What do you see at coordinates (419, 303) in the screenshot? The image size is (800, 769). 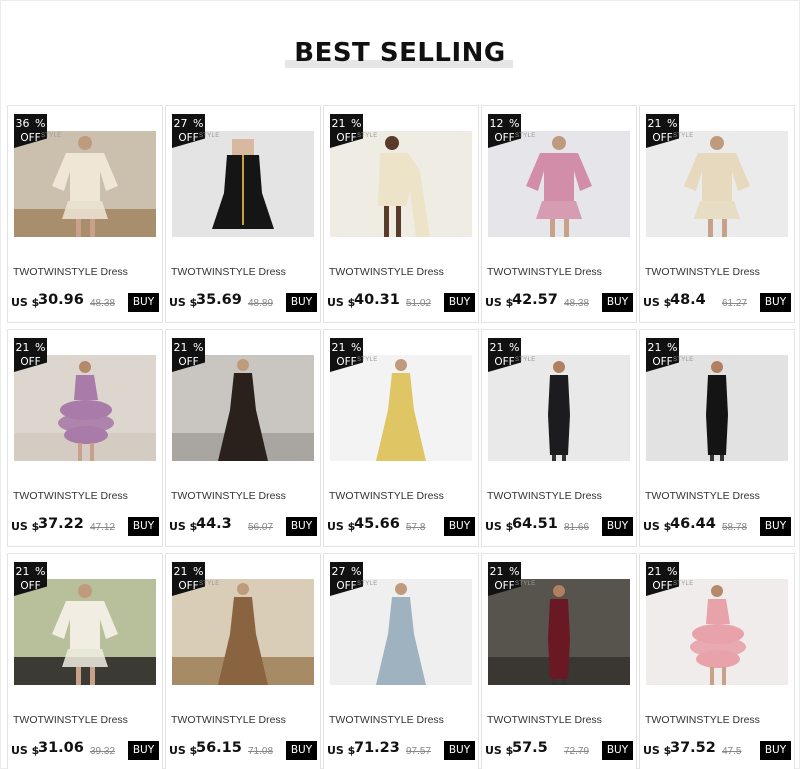 I see `original-price: 51.02` at bounding box center [419, 303].